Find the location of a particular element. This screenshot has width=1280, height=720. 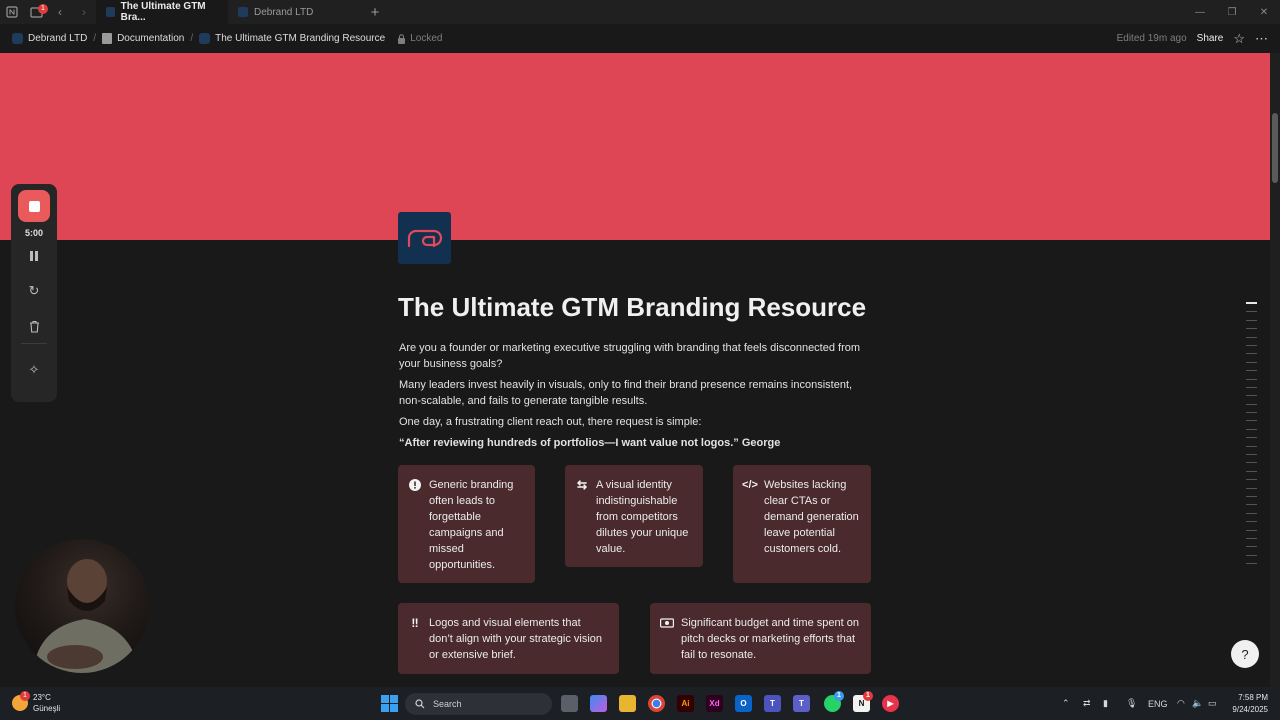

forward-arrow-icon: › is located at coordinates (84, 12).